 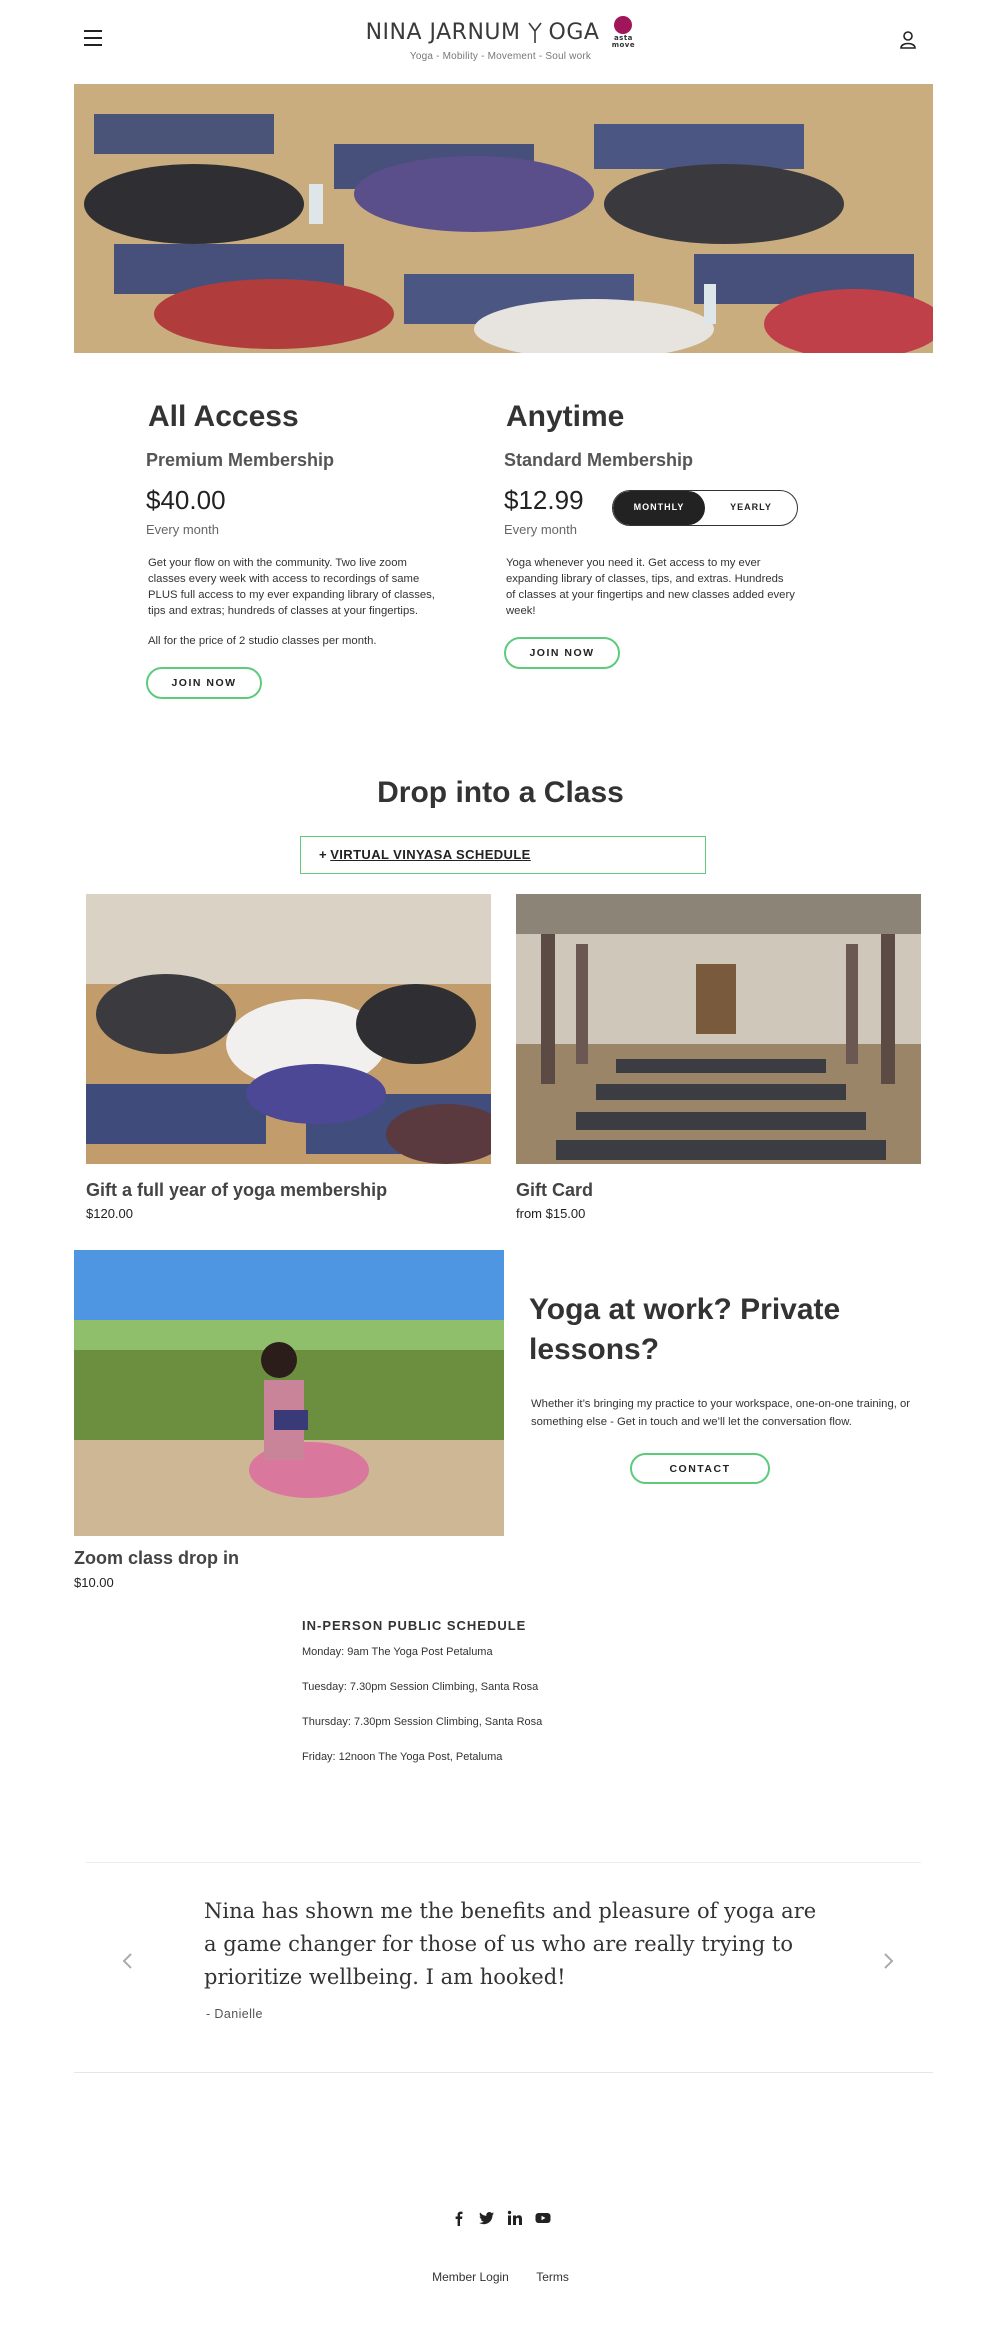 What do you see at coordinates (562, 653) in the screenshot?
I see `join-now-button-anytime: JOIN NOW` at bounding box center [562, 653].